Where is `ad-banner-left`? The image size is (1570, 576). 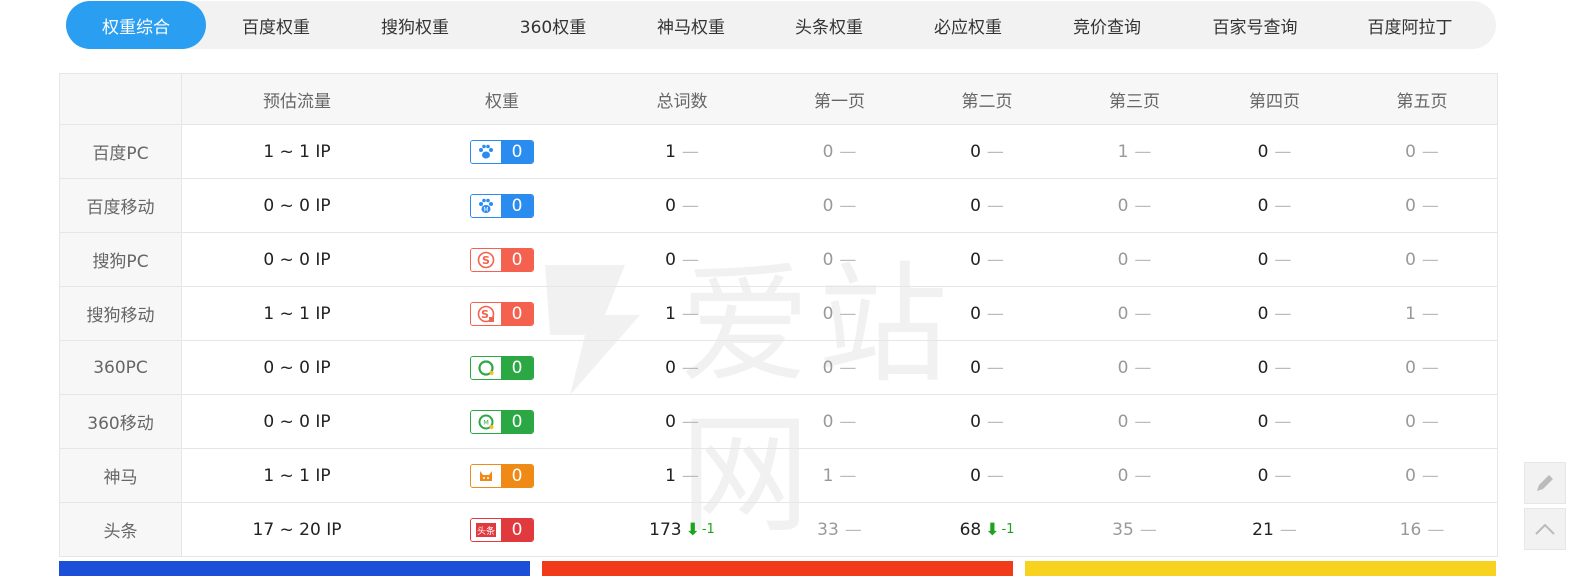 ad-banner-left is located at coordinates (294, 568).